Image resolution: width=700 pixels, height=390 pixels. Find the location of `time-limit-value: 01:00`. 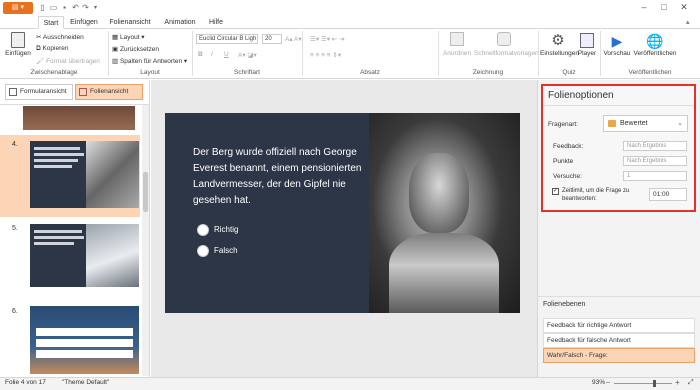

time-limit-value: 01:00 is located at coordinates (661, 194).